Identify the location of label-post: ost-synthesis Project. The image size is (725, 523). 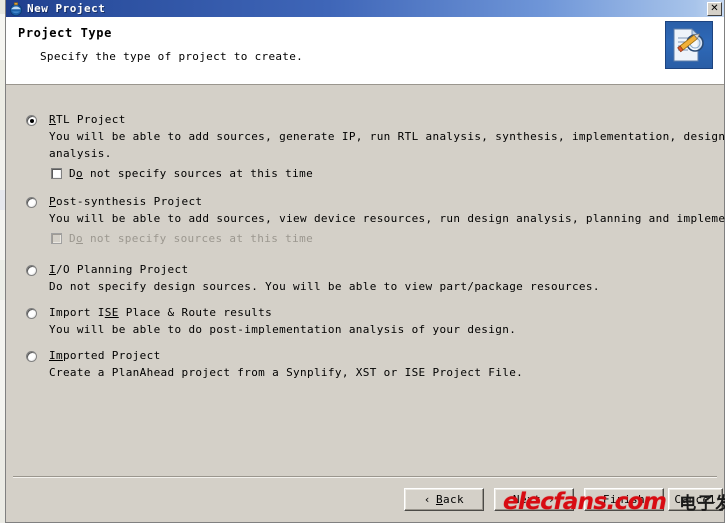
(129, 201).